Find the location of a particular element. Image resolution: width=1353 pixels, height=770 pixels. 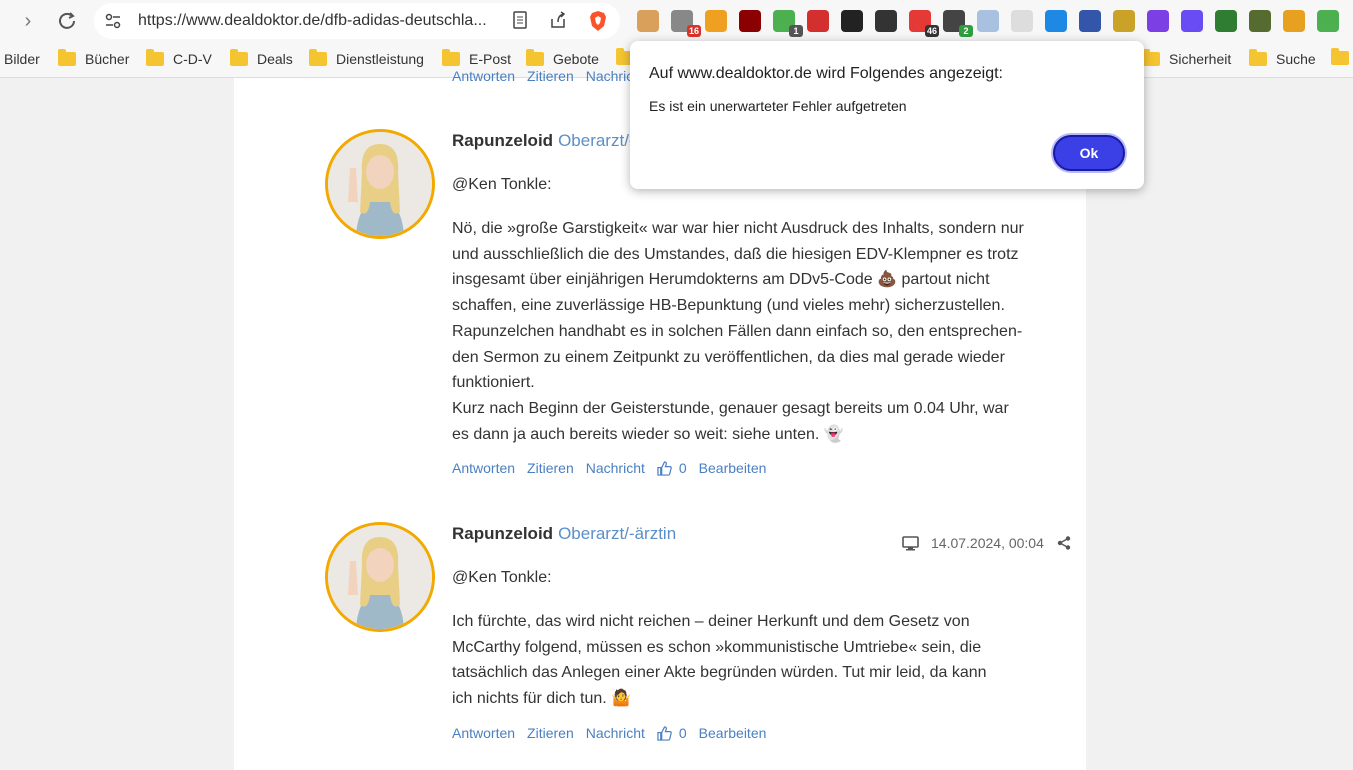

bookmark-bilder: Bilder is located at coordinates (22, 59).